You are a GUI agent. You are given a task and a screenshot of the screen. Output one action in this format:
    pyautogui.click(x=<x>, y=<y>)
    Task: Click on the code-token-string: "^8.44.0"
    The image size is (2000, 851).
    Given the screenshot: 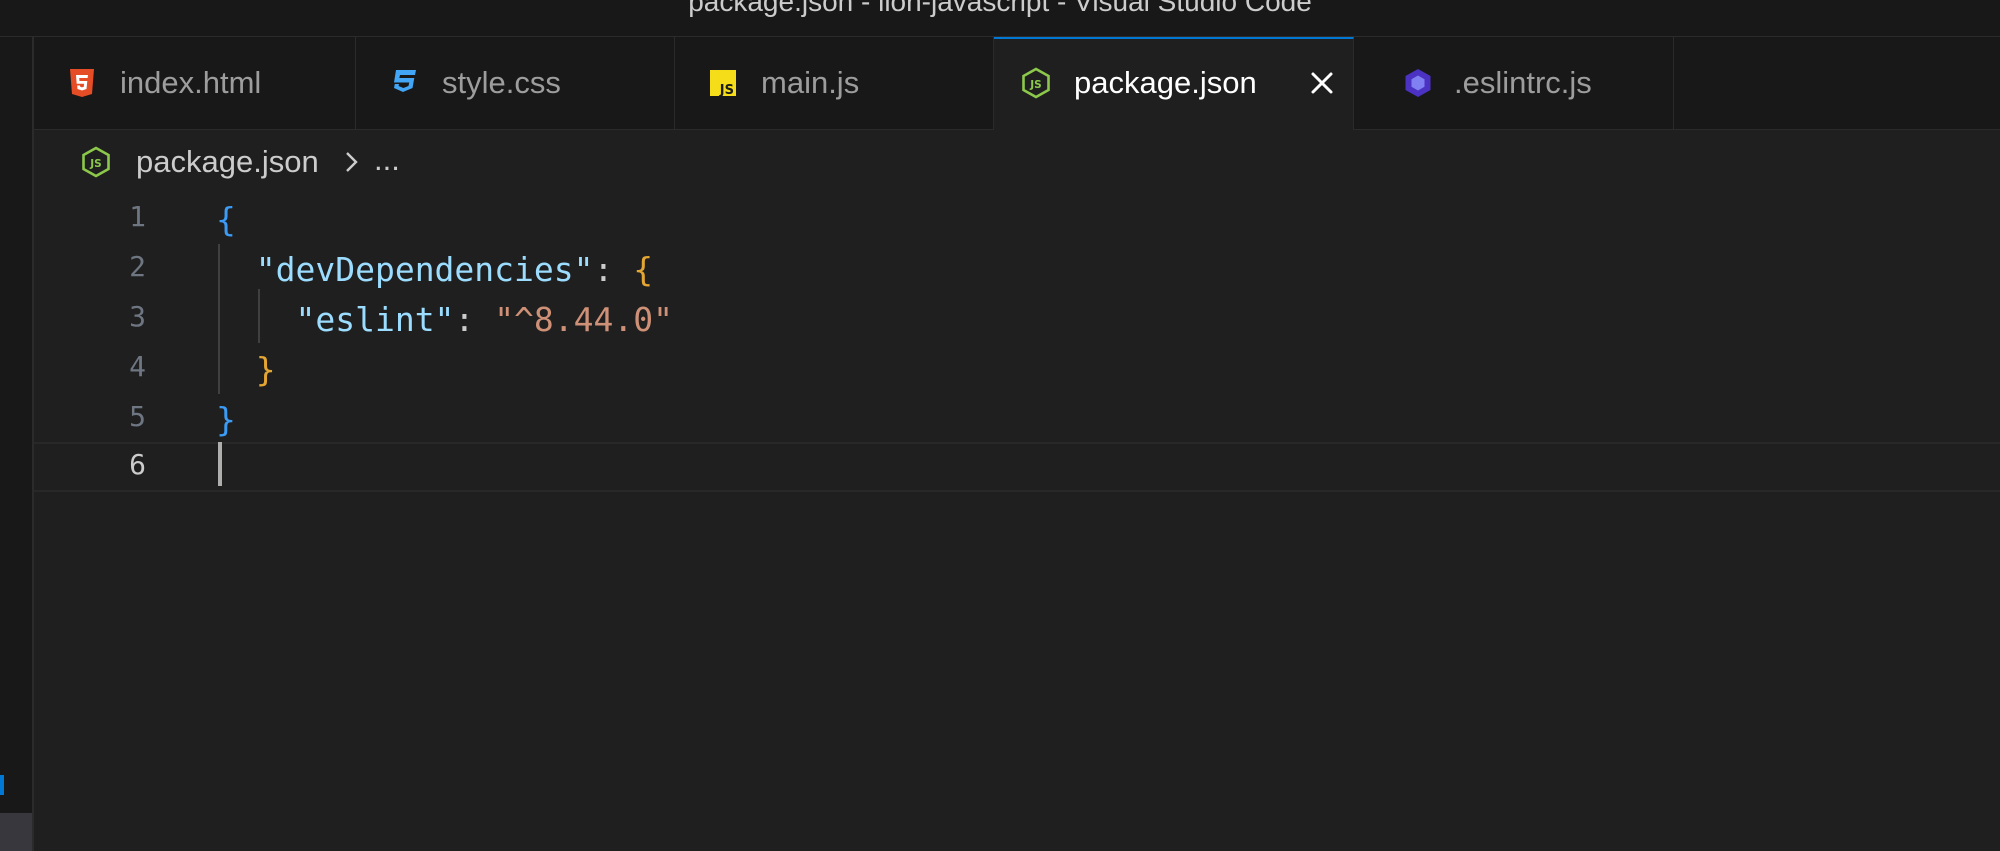 What is the action you would take?
    pyautogui.click(x=583, y=319)
    